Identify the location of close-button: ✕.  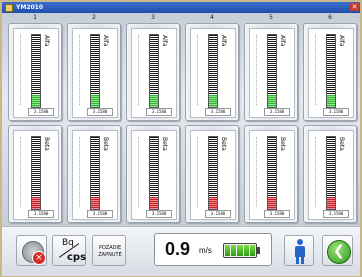
(354, 7).